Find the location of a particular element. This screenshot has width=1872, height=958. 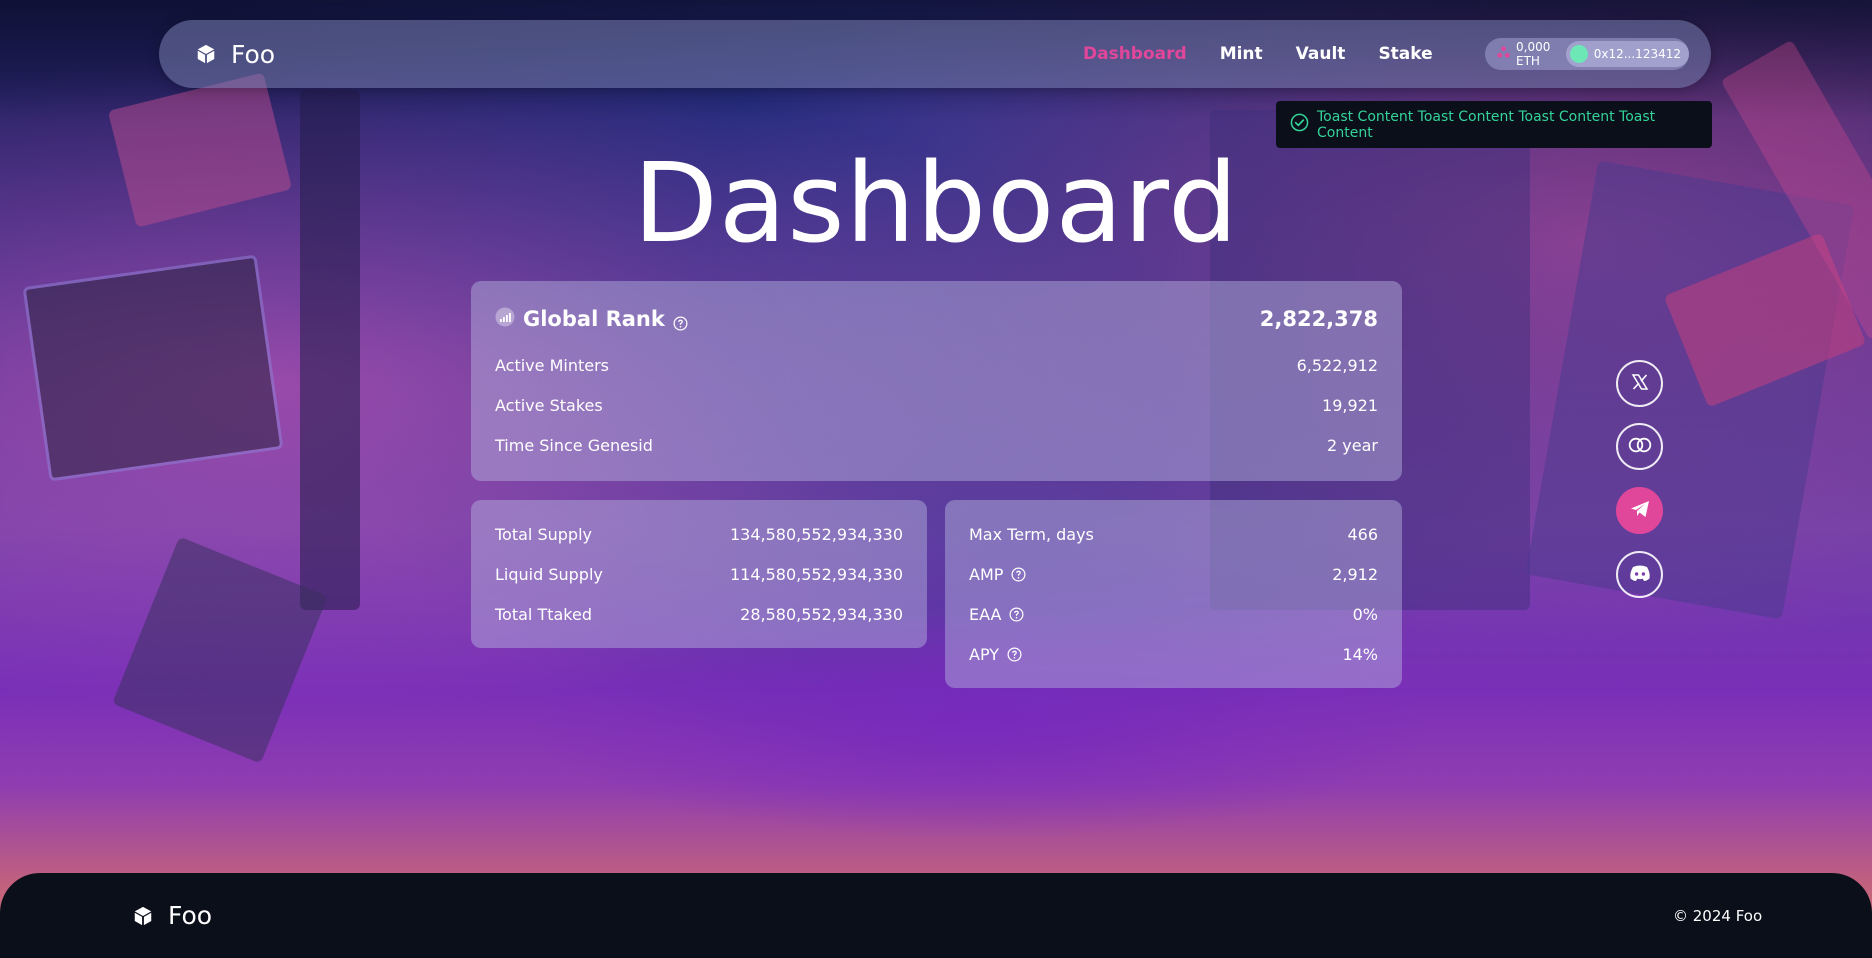

eth-balance: 0,000 ETH is located at coordinates (1525, 54).